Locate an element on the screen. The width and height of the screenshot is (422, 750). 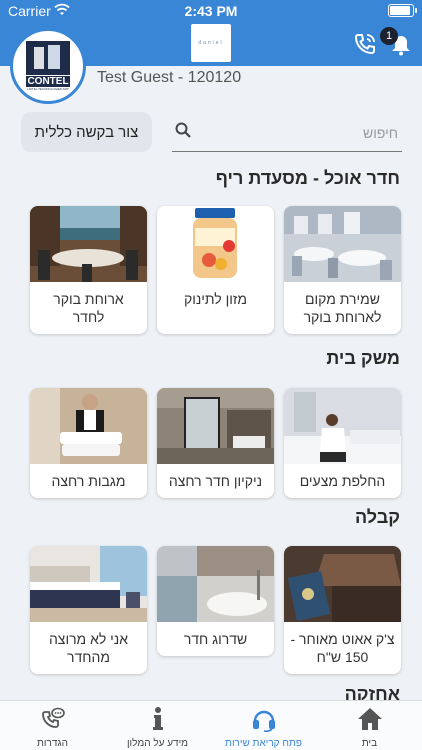
card-label: מגבות רחצה is located at coordinates (88, 481).